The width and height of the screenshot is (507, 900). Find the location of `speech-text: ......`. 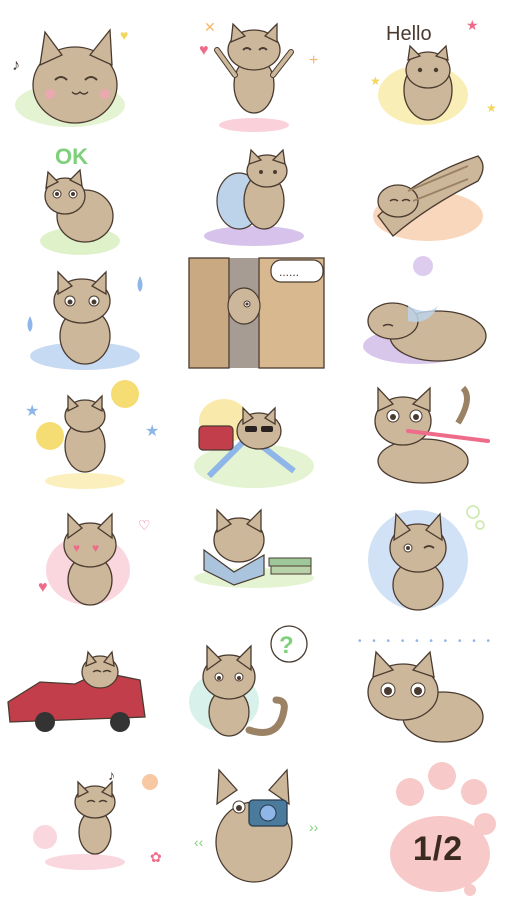

speech-text: ...... is located at coordinates (289, 272).